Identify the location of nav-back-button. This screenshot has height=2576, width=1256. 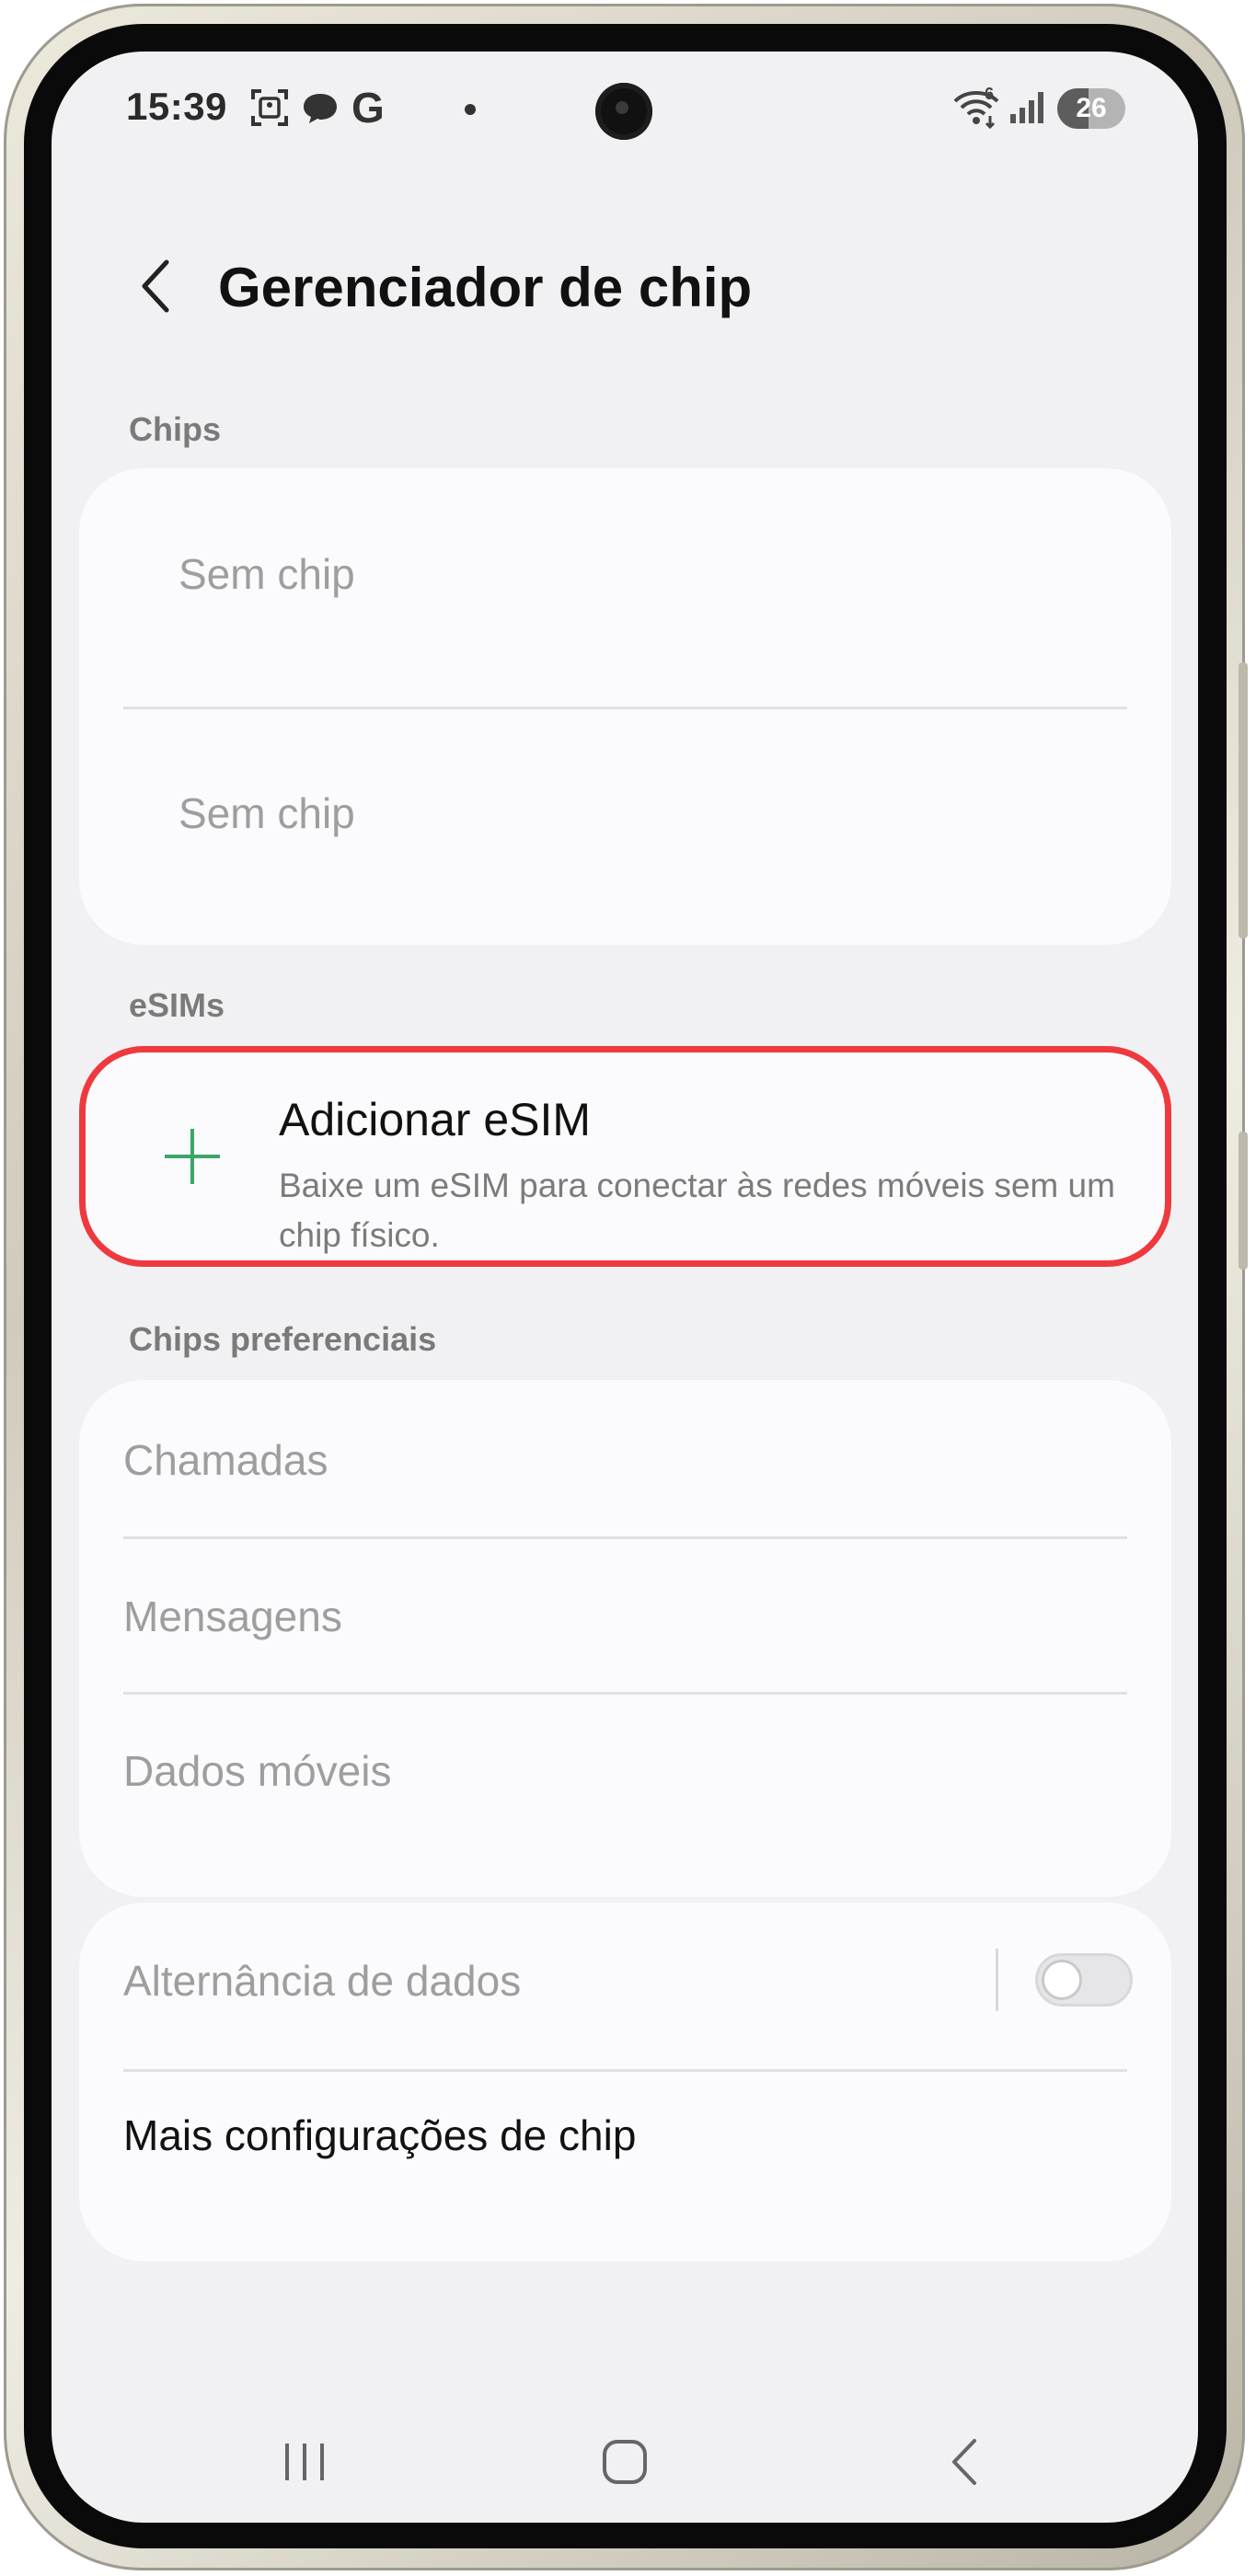
(965, 2462).